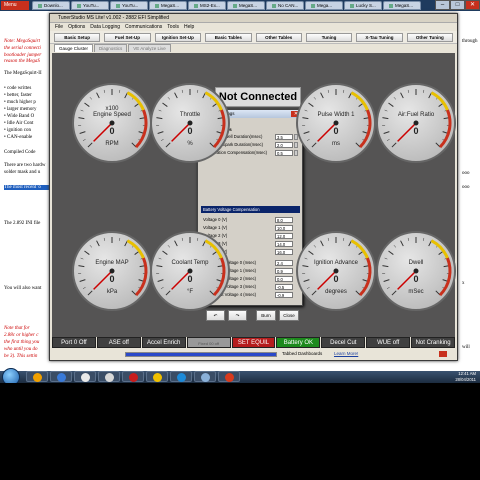  I want to click on app-menu-item: Options, so click(76, 27).